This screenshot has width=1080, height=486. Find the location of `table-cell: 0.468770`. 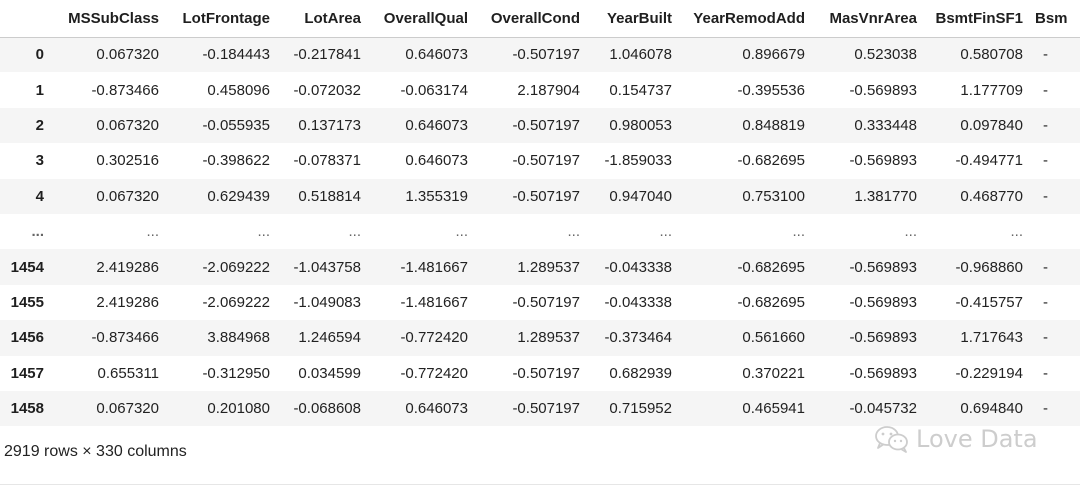

table-cell: 0.468770 is located at coordinates (991, 196).